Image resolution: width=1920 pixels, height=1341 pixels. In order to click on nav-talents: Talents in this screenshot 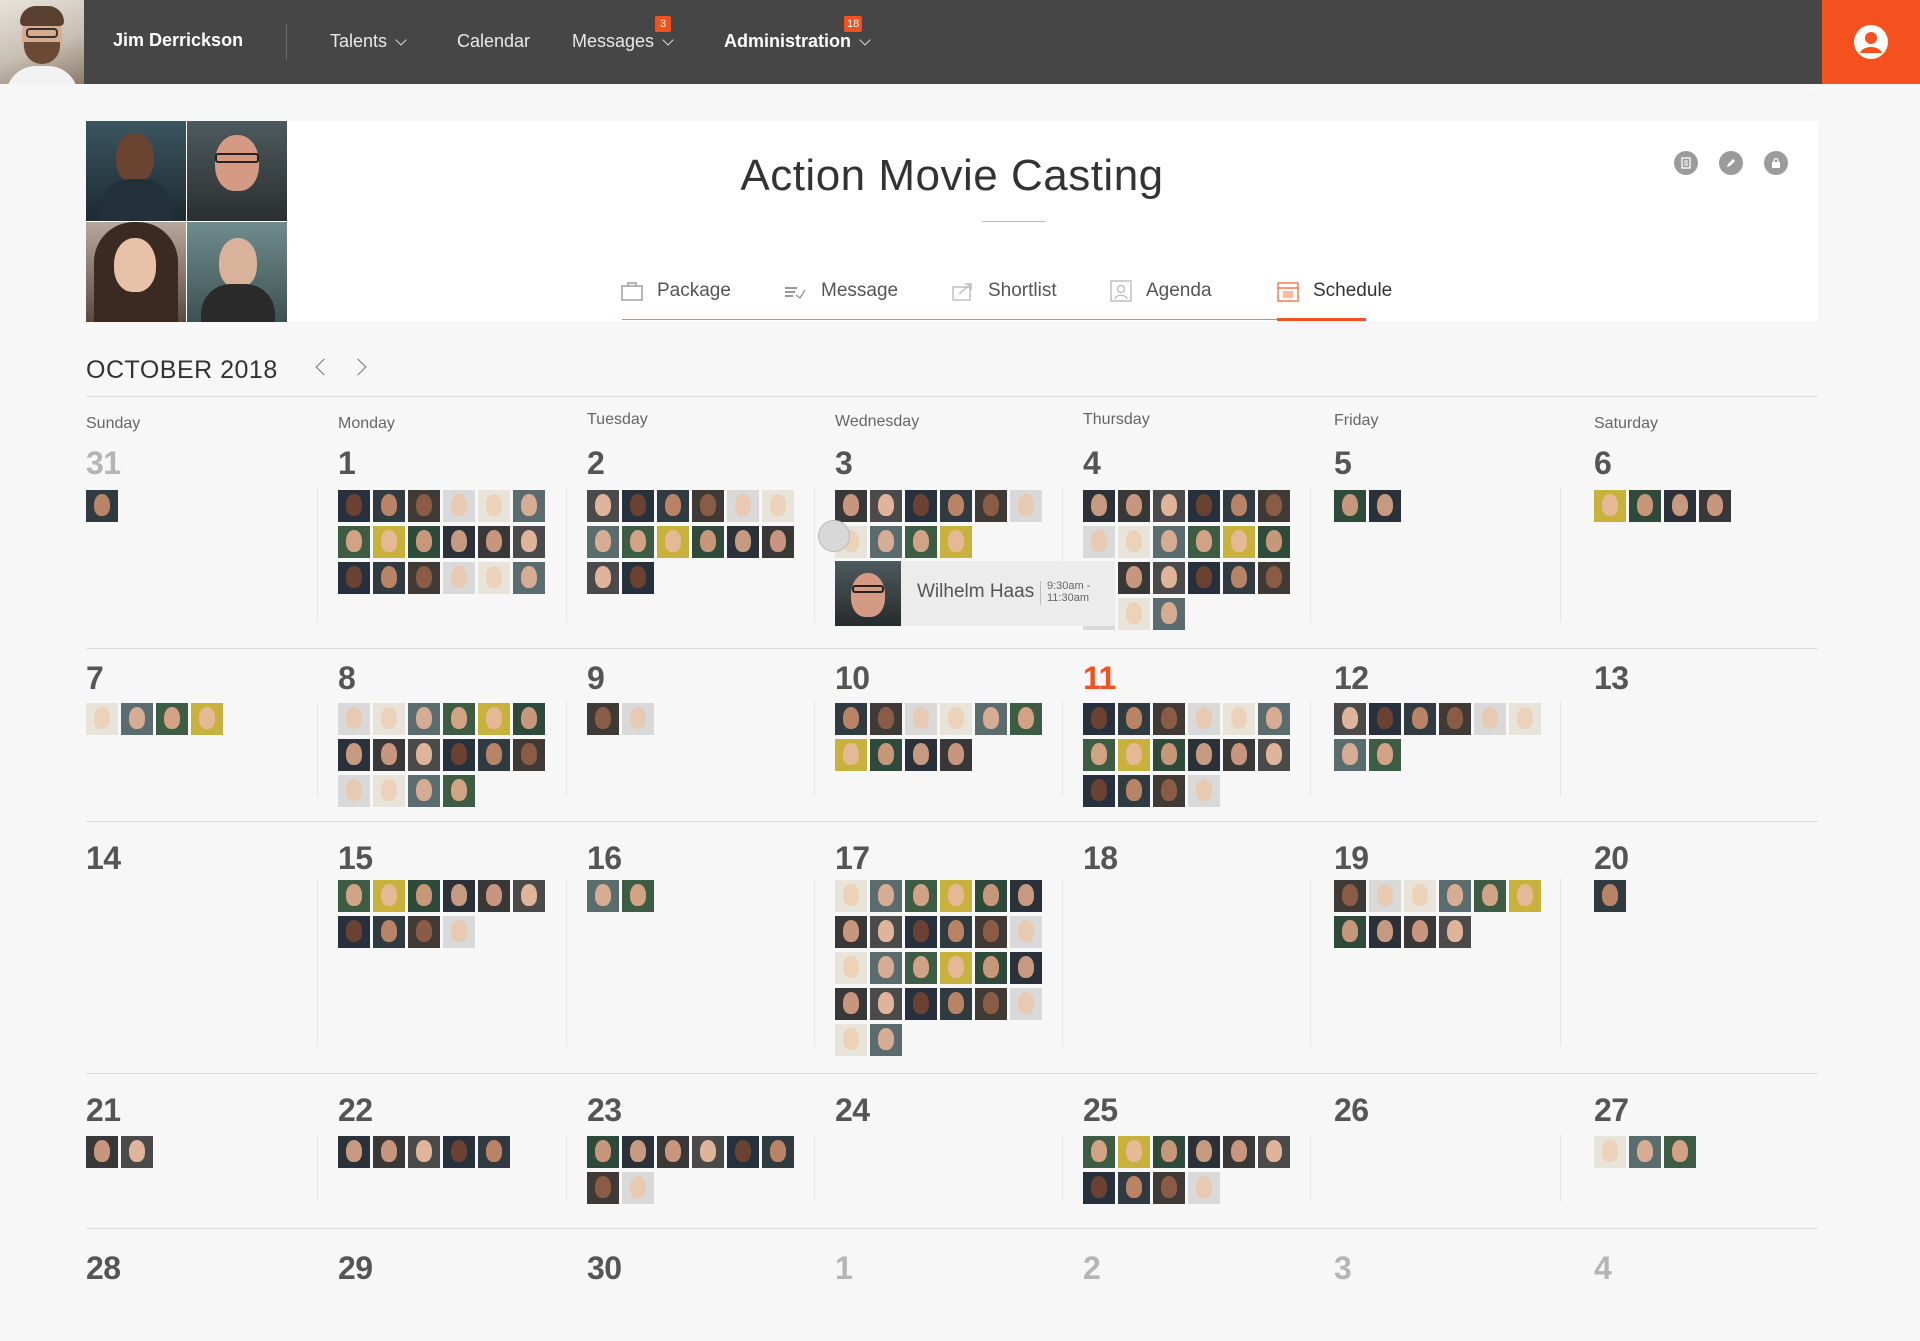, I will do `click(368, 41)`.